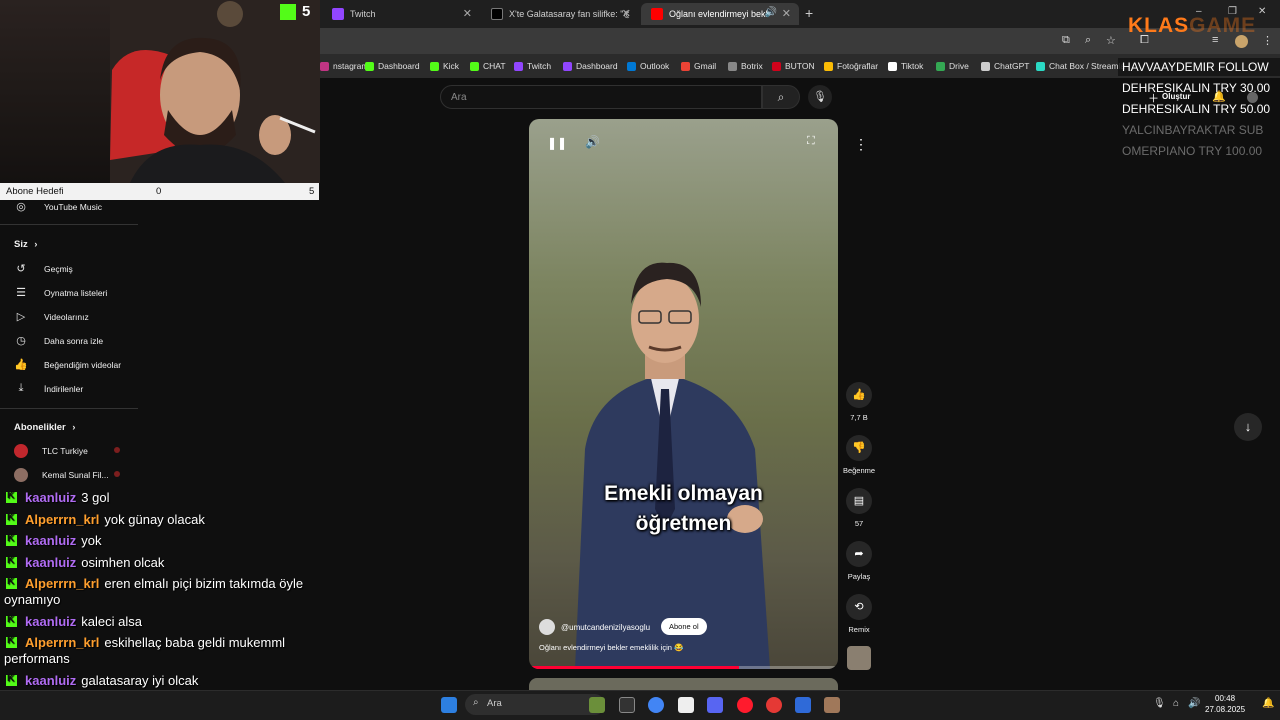  I want to click on photo-app-icon, so click(832, 705).